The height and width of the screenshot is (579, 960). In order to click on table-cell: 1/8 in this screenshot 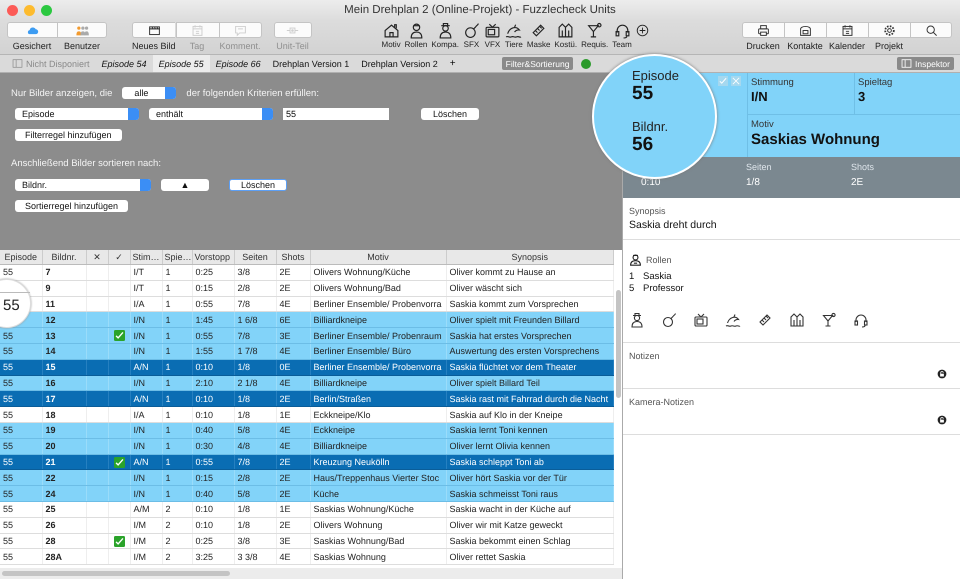, I will do `click(244, 399)`.